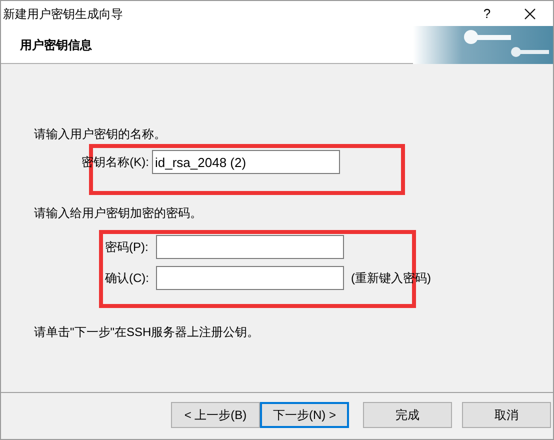  What do you see at coordinates (215, 415) in the screenshot?
I see `wizard-button: < 上一步(B)` at bounding box center [215, 415].